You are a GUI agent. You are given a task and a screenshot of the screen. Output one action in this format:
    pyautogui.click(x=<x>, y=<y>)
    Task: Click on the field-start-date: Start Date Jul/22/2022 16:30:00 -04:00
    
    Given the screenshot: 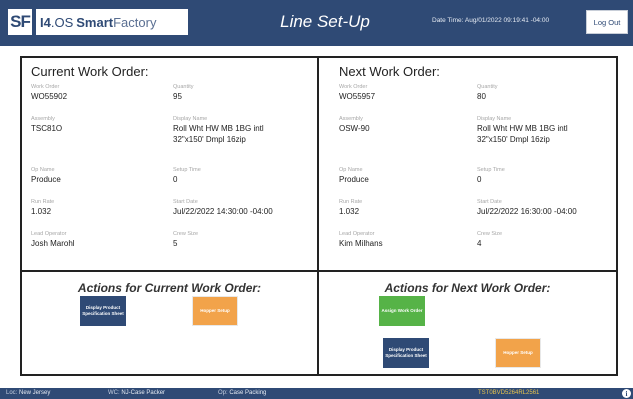 What is the action you would take?
    pyautogui.click(x=527, y=207)
    